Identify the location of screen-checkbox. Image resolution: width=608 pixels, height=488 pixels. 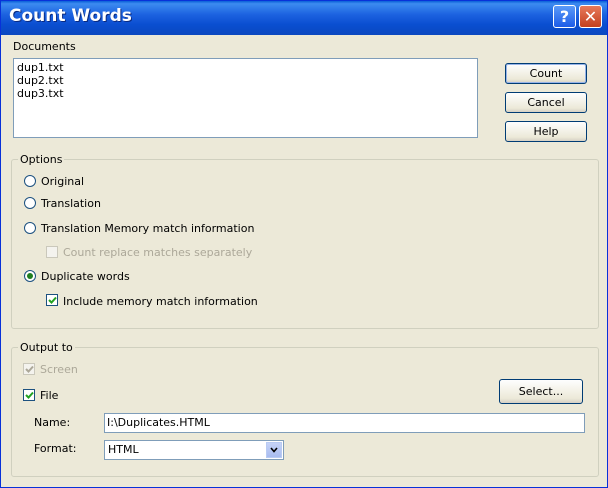
(29, 369).